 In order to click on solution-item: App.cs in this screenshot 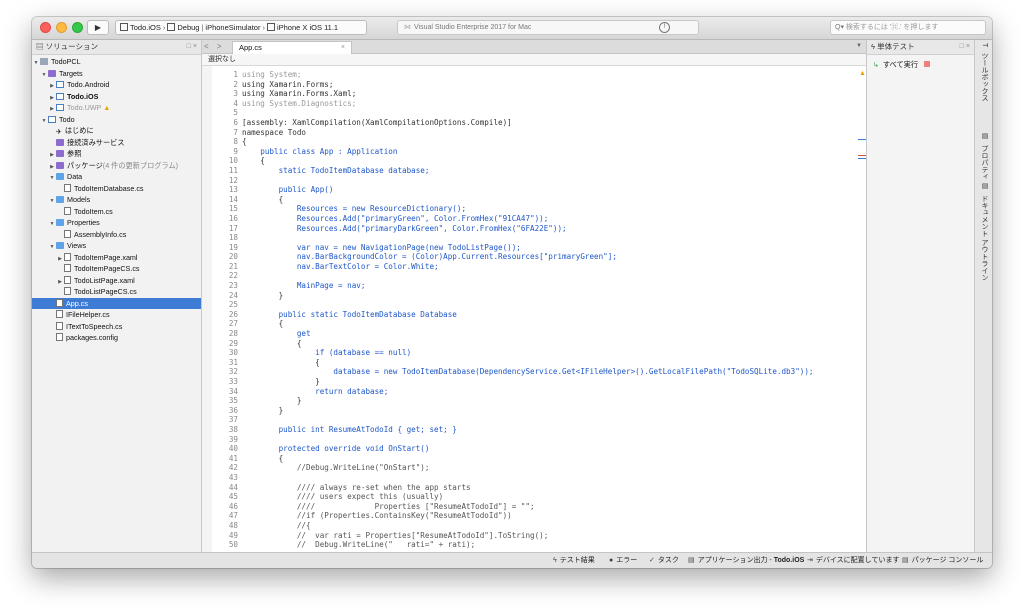, I will do `click(116, 303)`.